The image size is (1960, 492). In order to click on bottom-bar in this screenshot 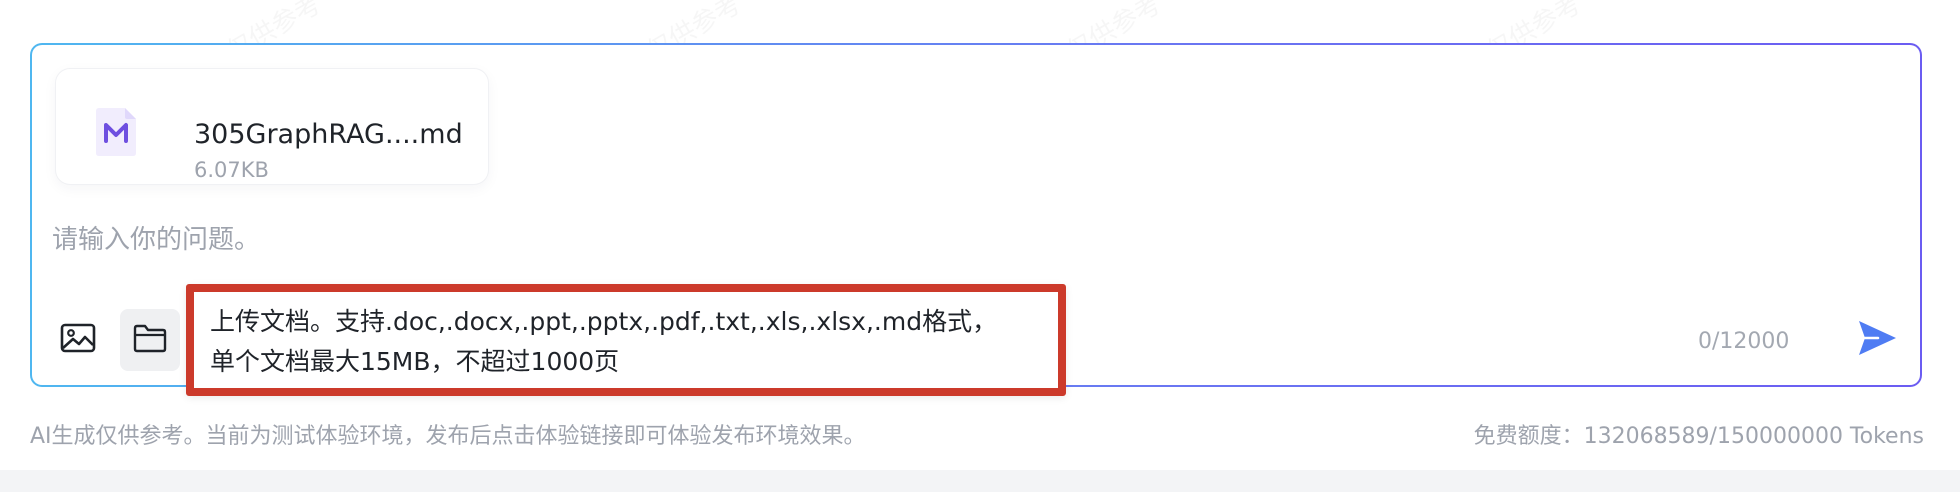, I will do `click(980, 481)`.